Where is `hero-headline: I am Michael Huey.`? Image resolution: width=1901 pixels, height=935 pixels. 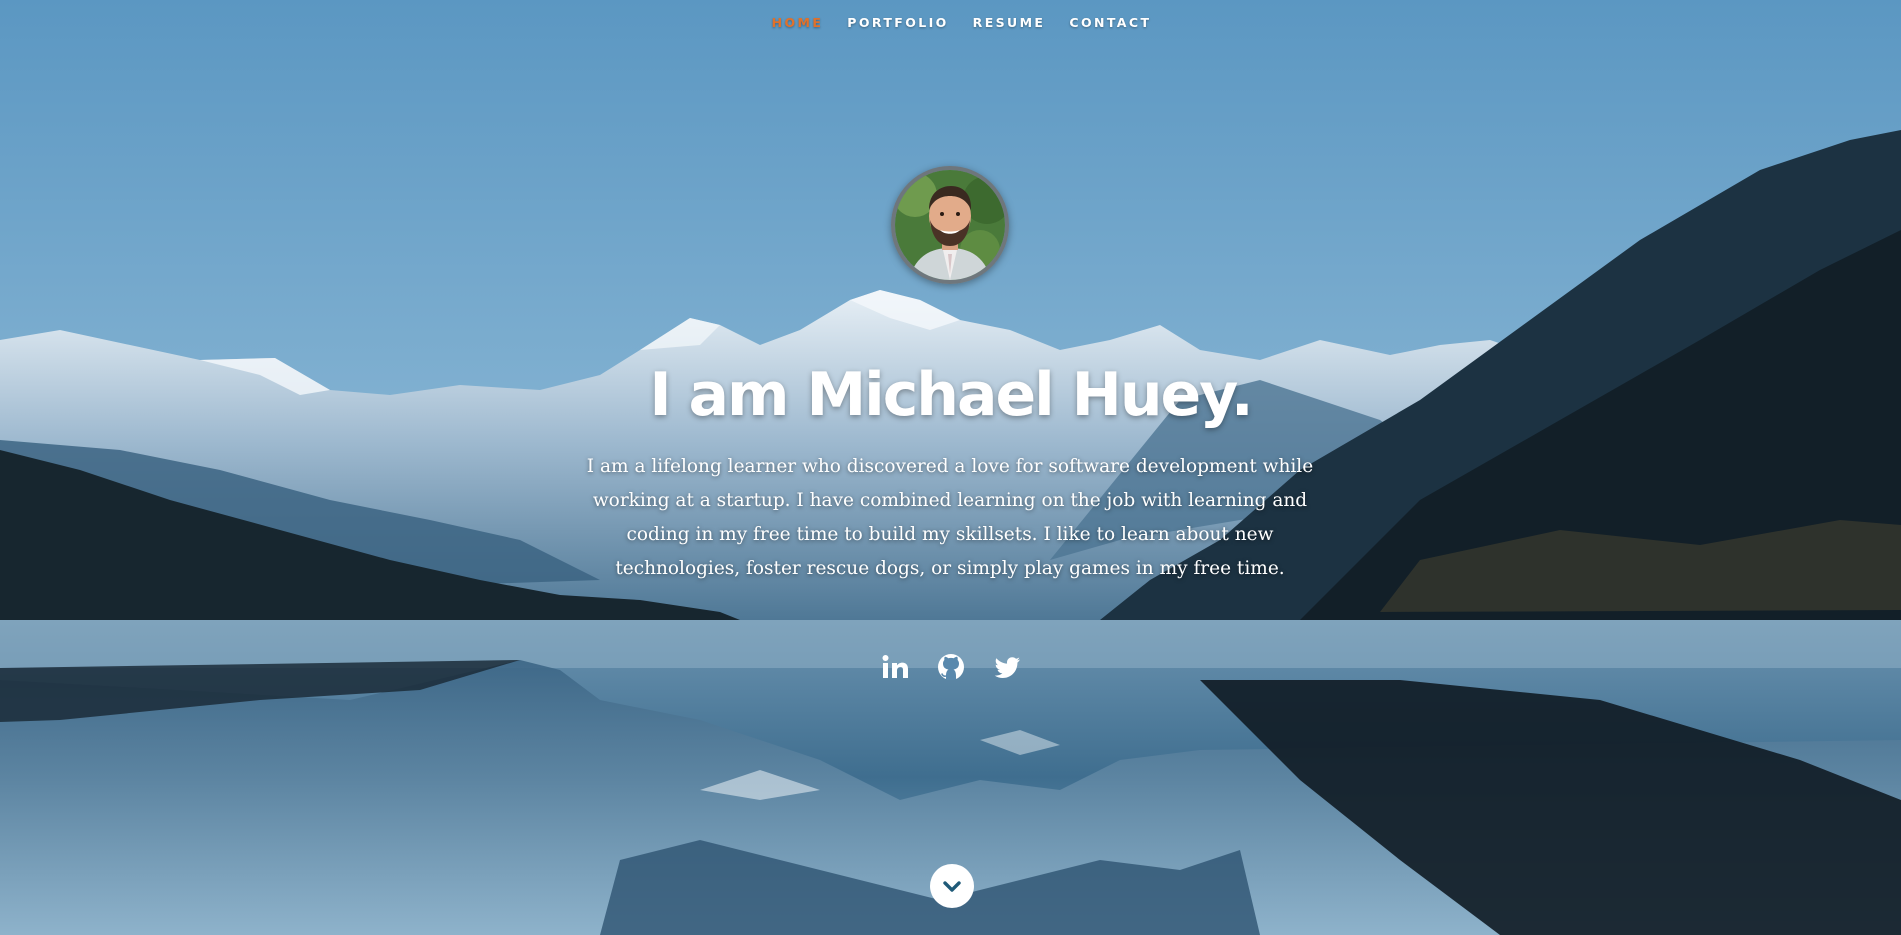
hero-headline: I am Michael Huey. is located at coordinates (951, 395).